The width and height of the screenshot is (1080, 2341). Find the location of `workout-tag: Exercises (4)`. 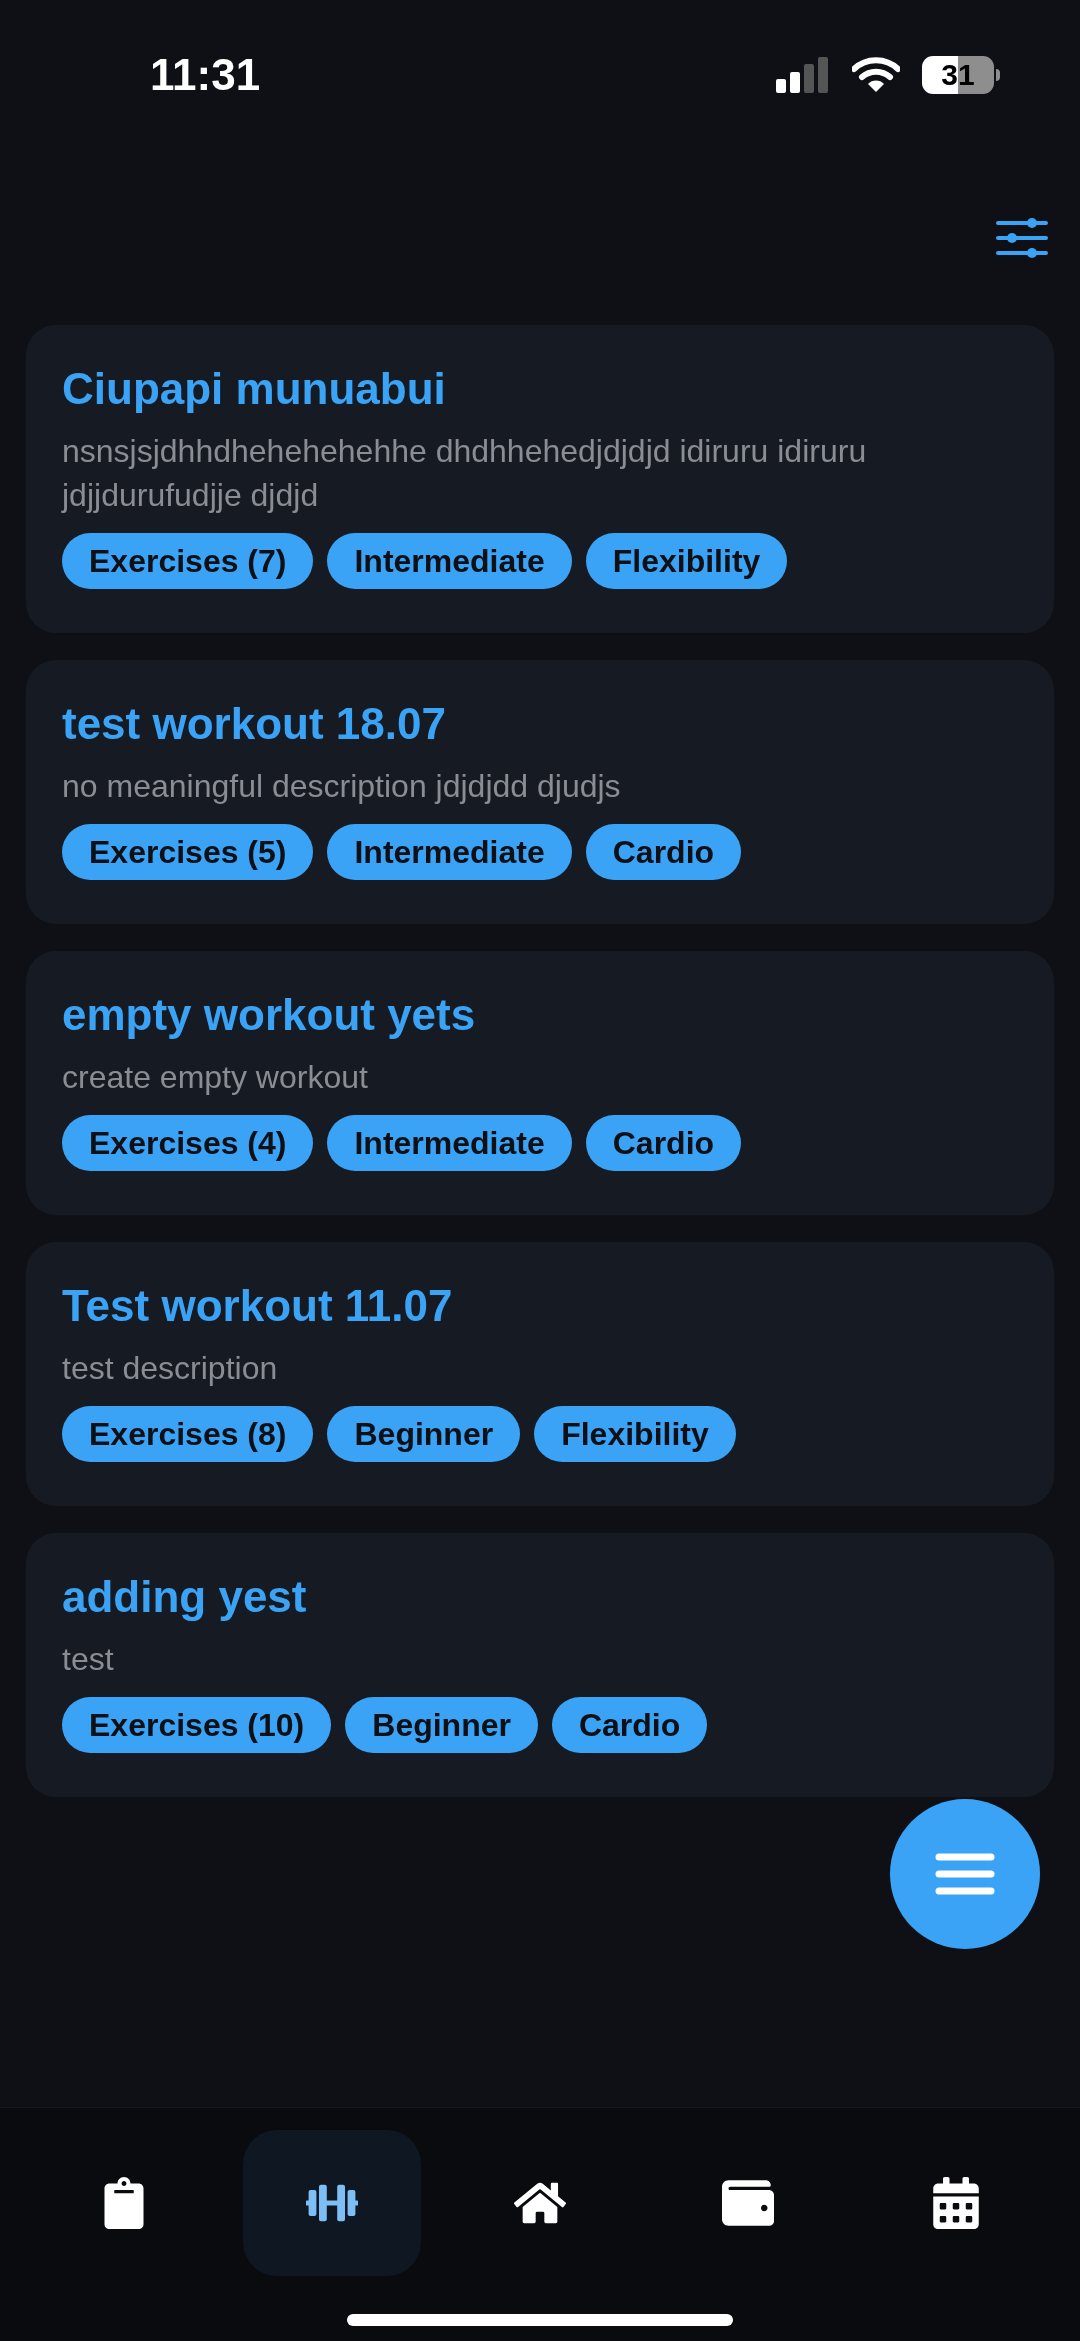

workout-tag: Exercises (4) is located at coordinates (188, 1143).